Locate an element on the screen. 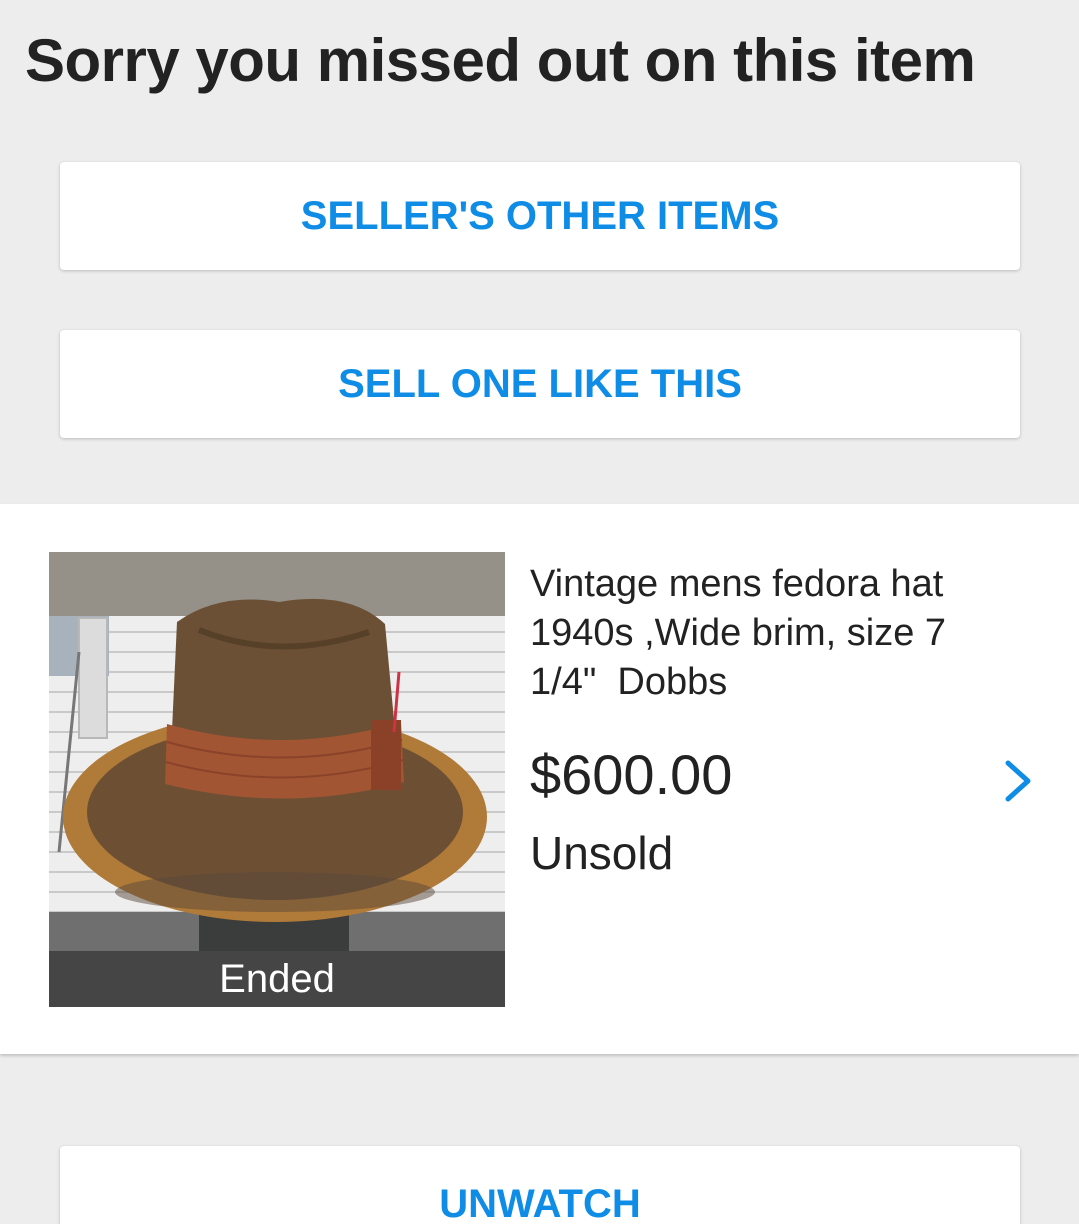  sellers-other-items-button: SELLER'S OTHER ITEMS is located at coordinates (540, 216).